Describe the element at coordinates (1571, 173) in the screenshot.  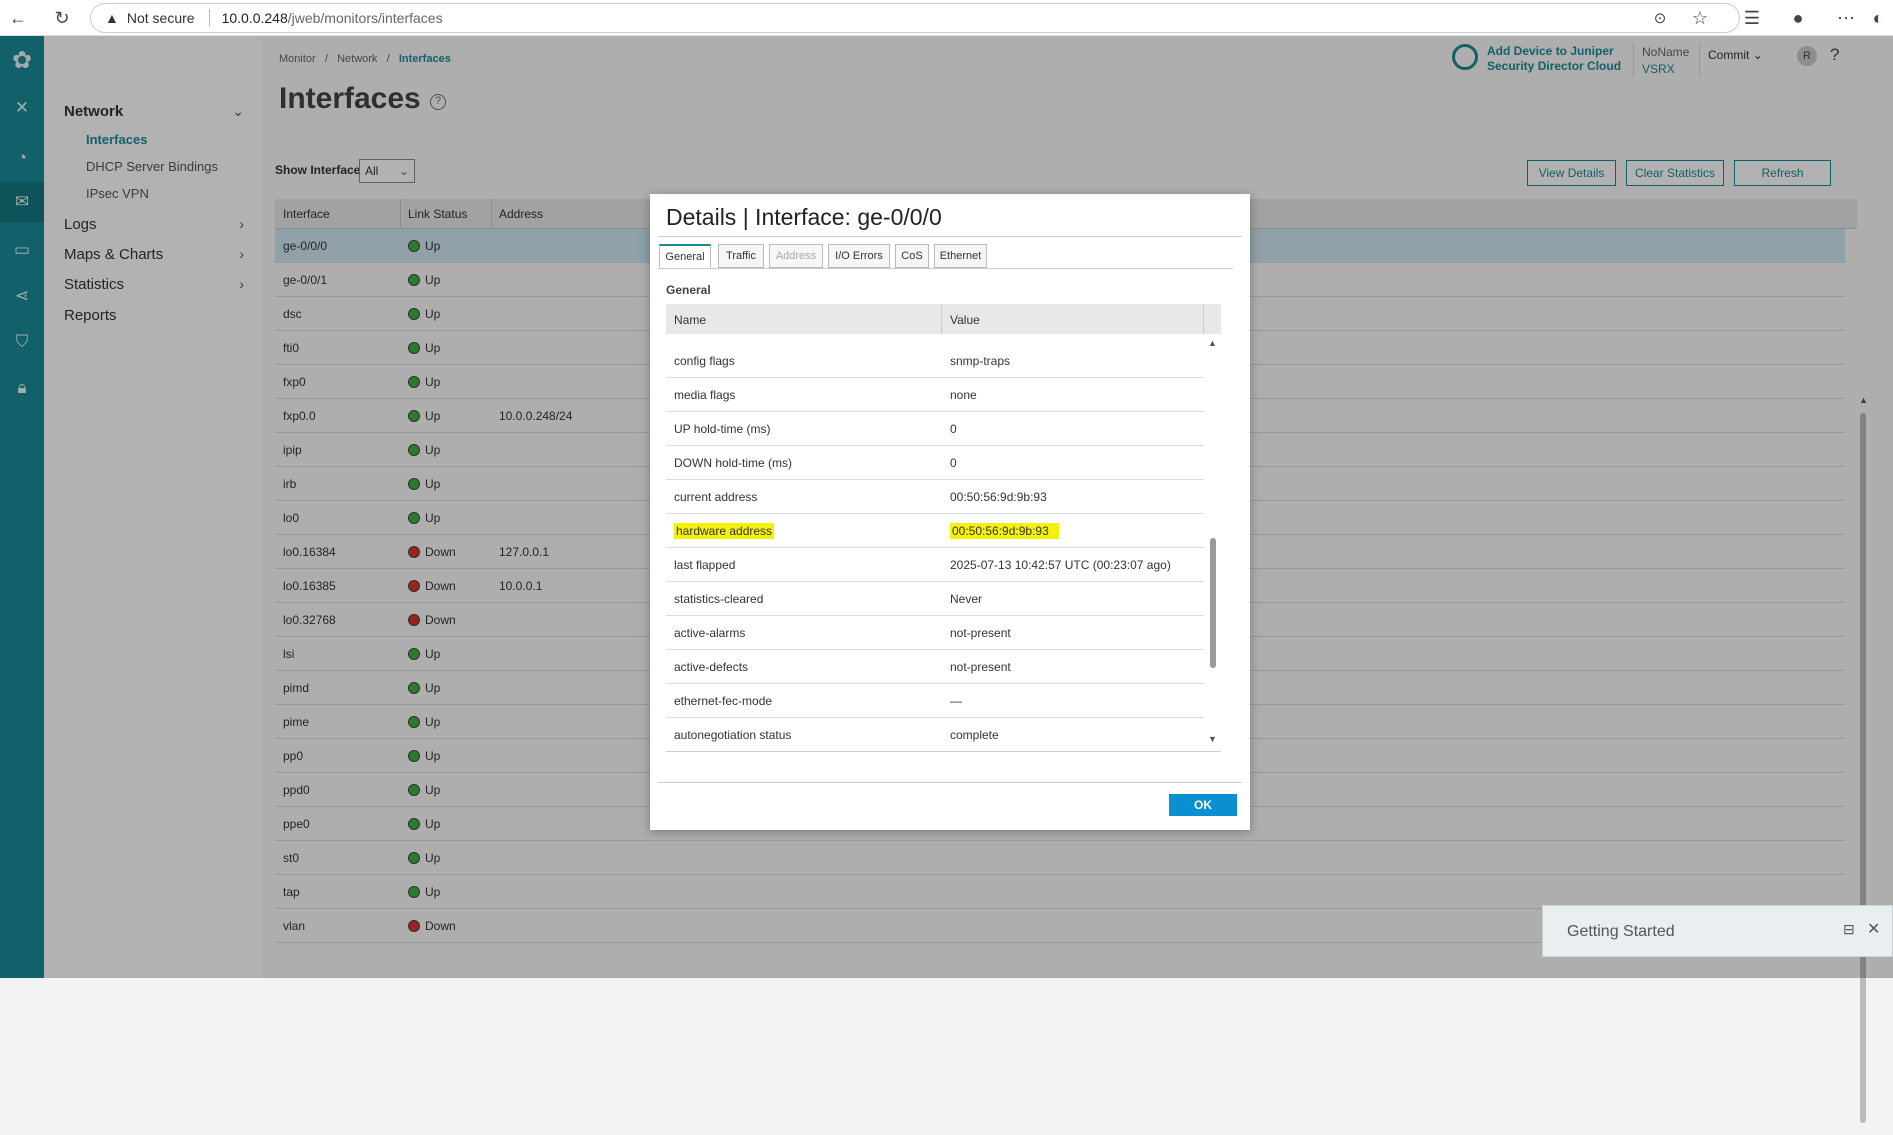
I see `view-details-button: View Details` at that location.